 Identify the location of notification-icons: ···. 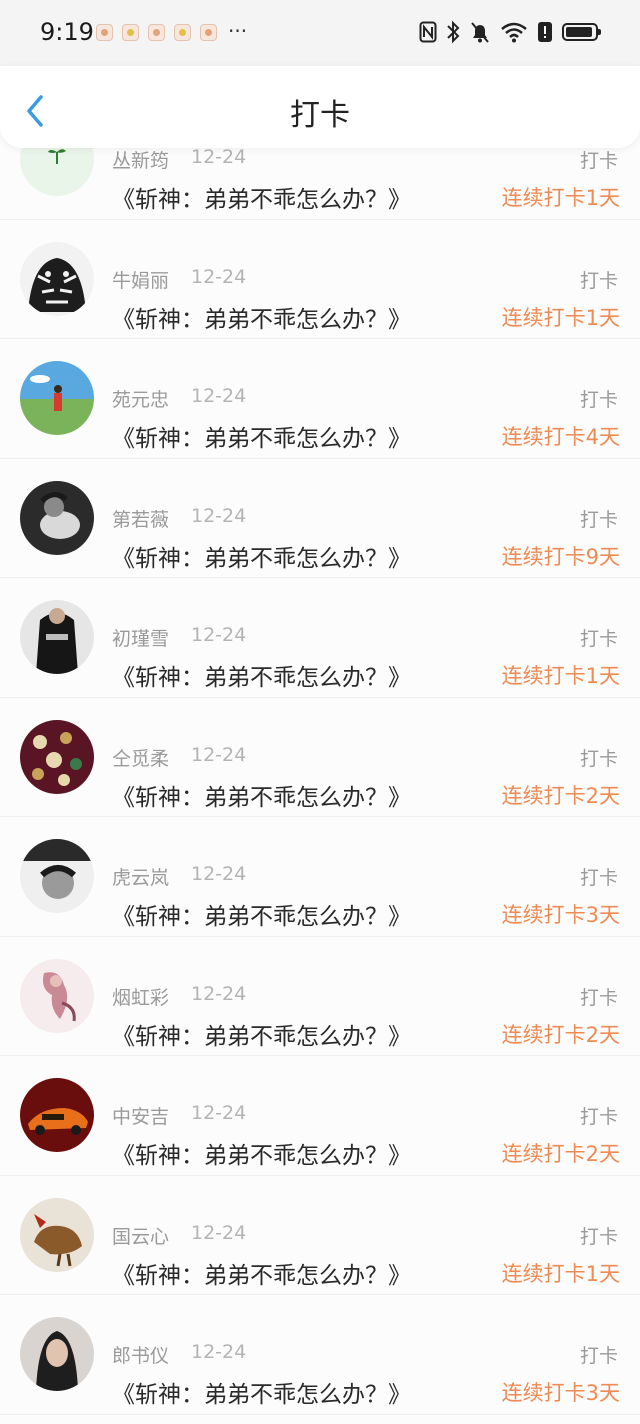
(172, 31).